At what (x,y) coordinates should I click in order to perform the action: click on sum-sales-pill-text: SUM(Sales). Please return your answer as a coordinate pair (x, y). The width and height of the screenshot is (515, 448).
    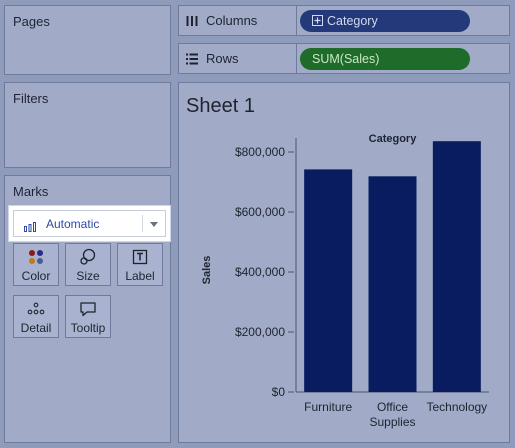
    Looking at the image, I should click on (346, 59).